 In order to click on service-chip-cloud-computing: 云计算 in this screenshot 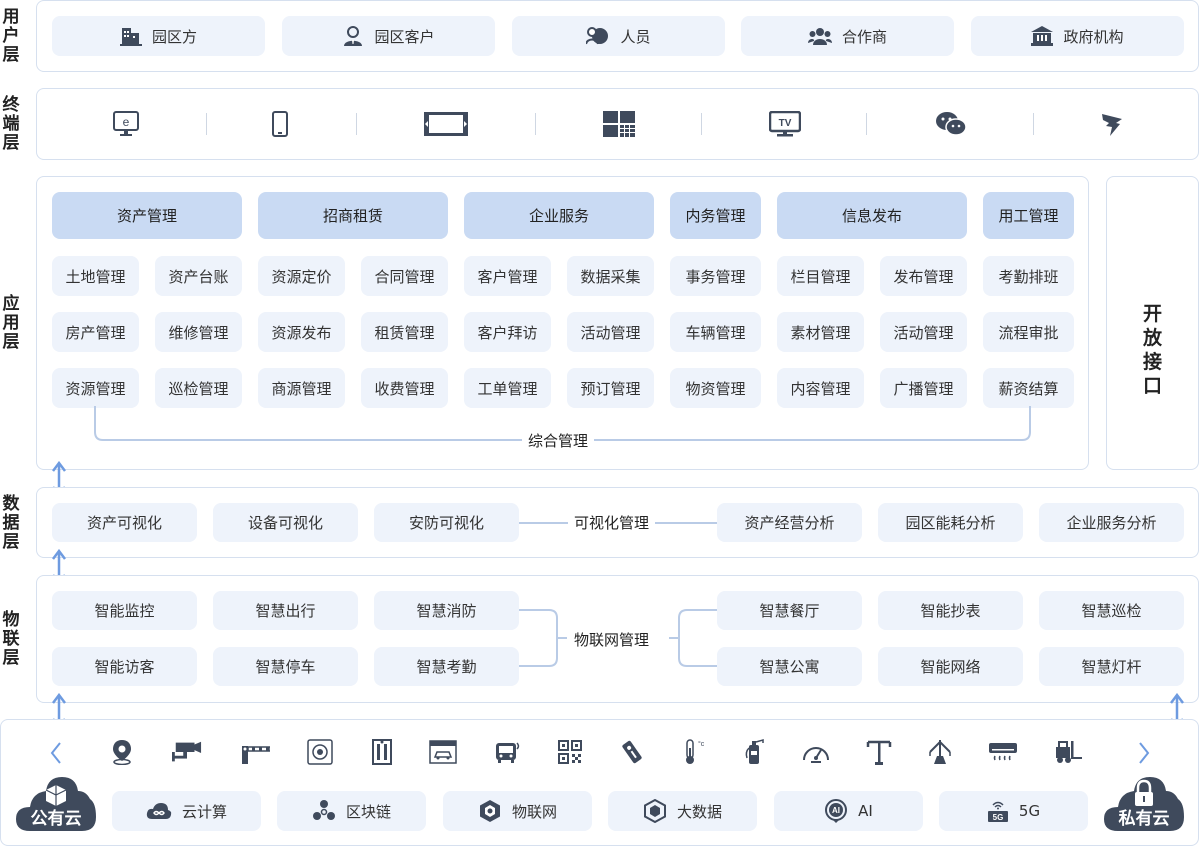, I will do `click(186, 811)`.